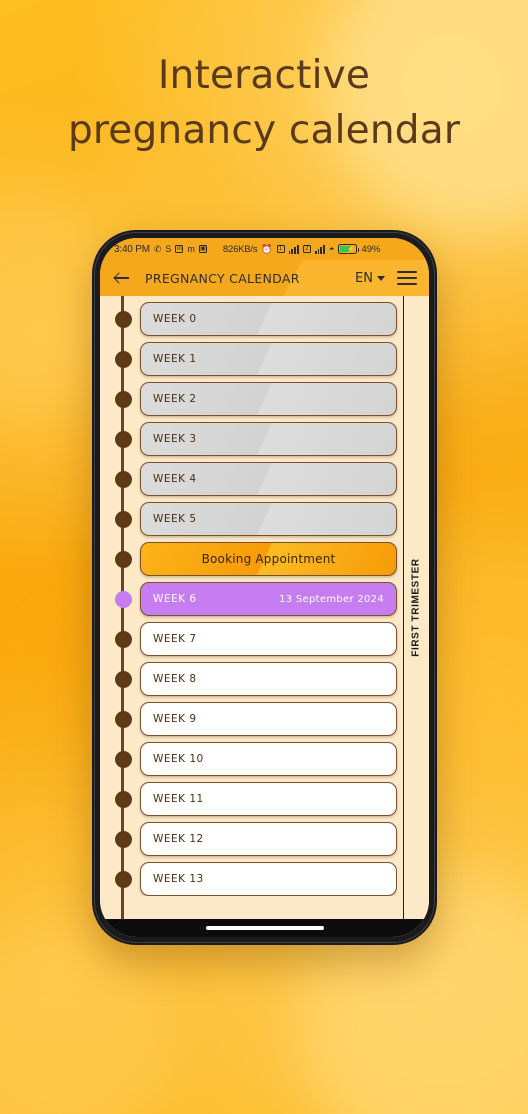 This screenshot has height=1114, width=528. I want to click on week-row: WEEK 3, so click(252, 439).